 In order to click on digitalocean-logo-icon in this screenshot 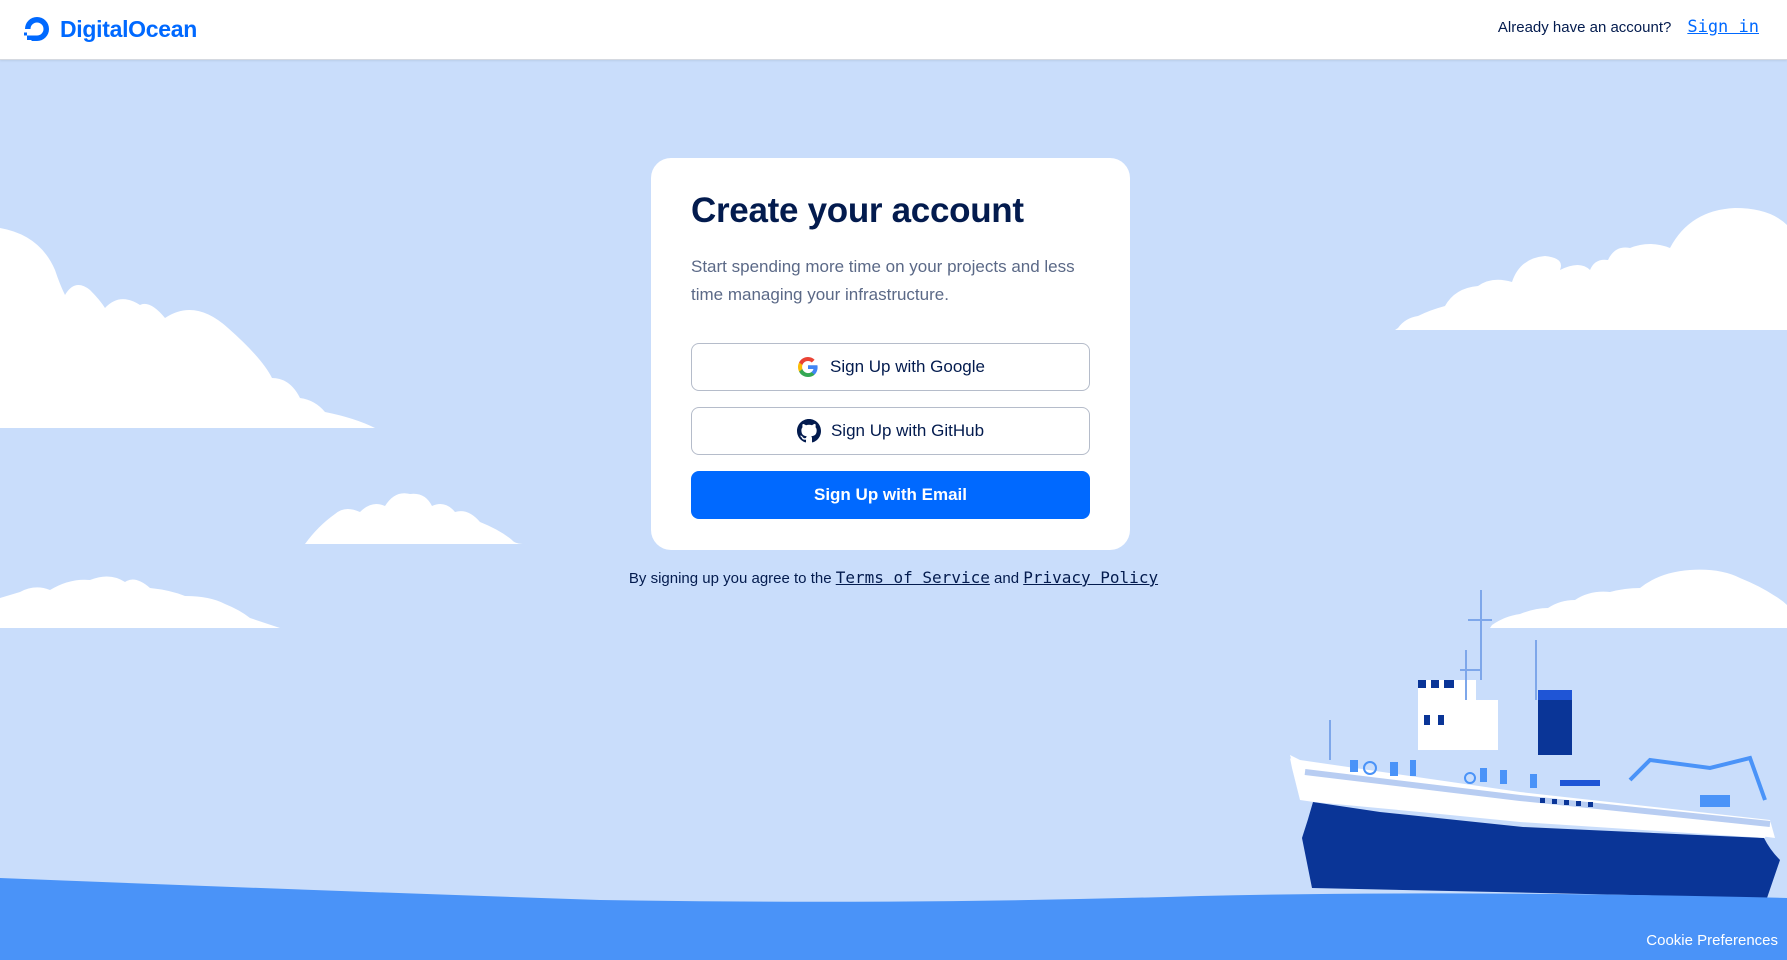, I will do `click(36, 29)`.